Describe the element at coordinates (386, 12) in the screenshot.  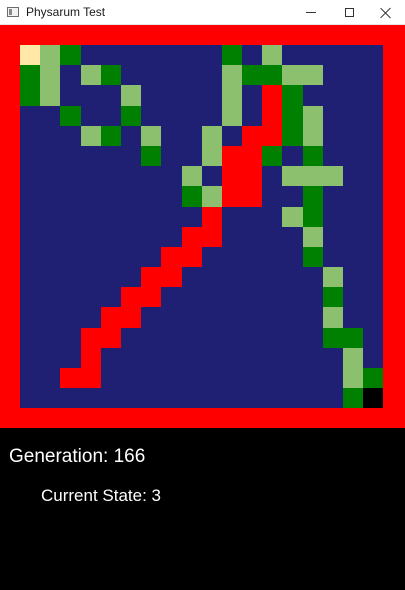
I see `close-button` at that location.